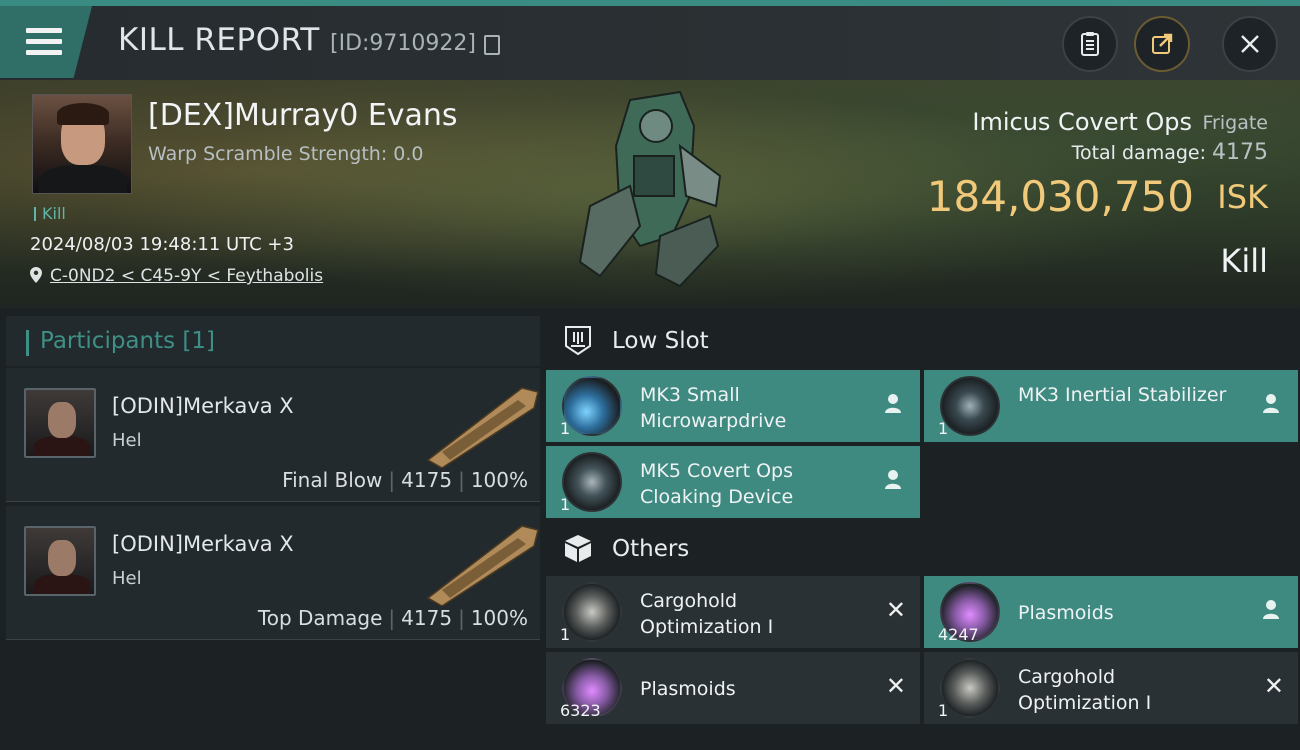  What do you see at coordinates (655, 194) in the screenshot?
I see `victim-ship-image` at bounding box center [655, 194].